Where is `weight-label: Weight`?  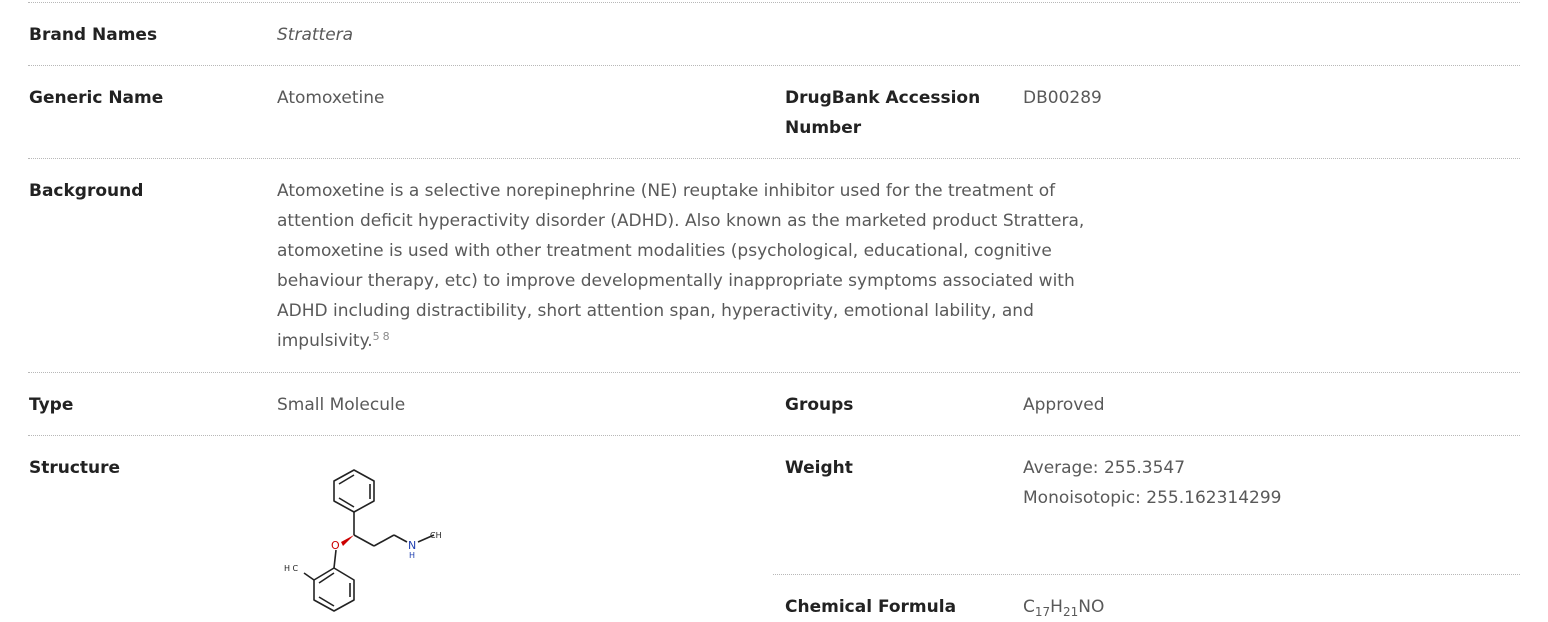
weight-label: Weight is located at coordinates (819, 468).